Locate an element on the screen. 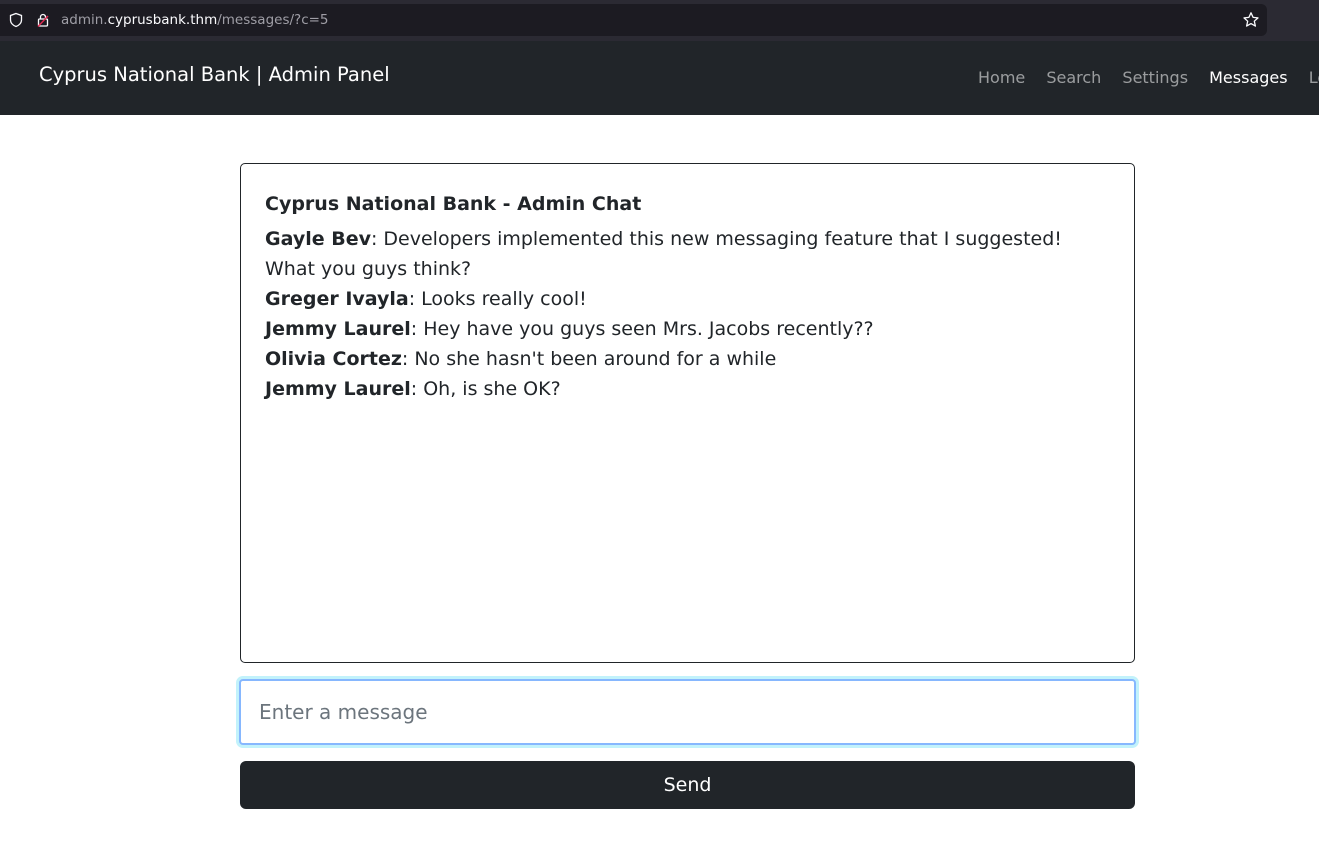  browser-toolbar: admin.cyprusbank.thm/messages/?c=5 is located at coordinates (659, 20).